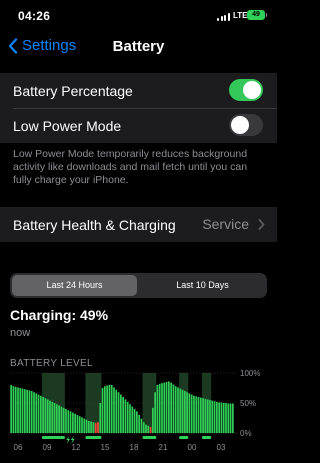  What do you see at coordinates (240, 15) in the screenshot?
I see `network-type-label: LTE` at bounding box center [240, 15].